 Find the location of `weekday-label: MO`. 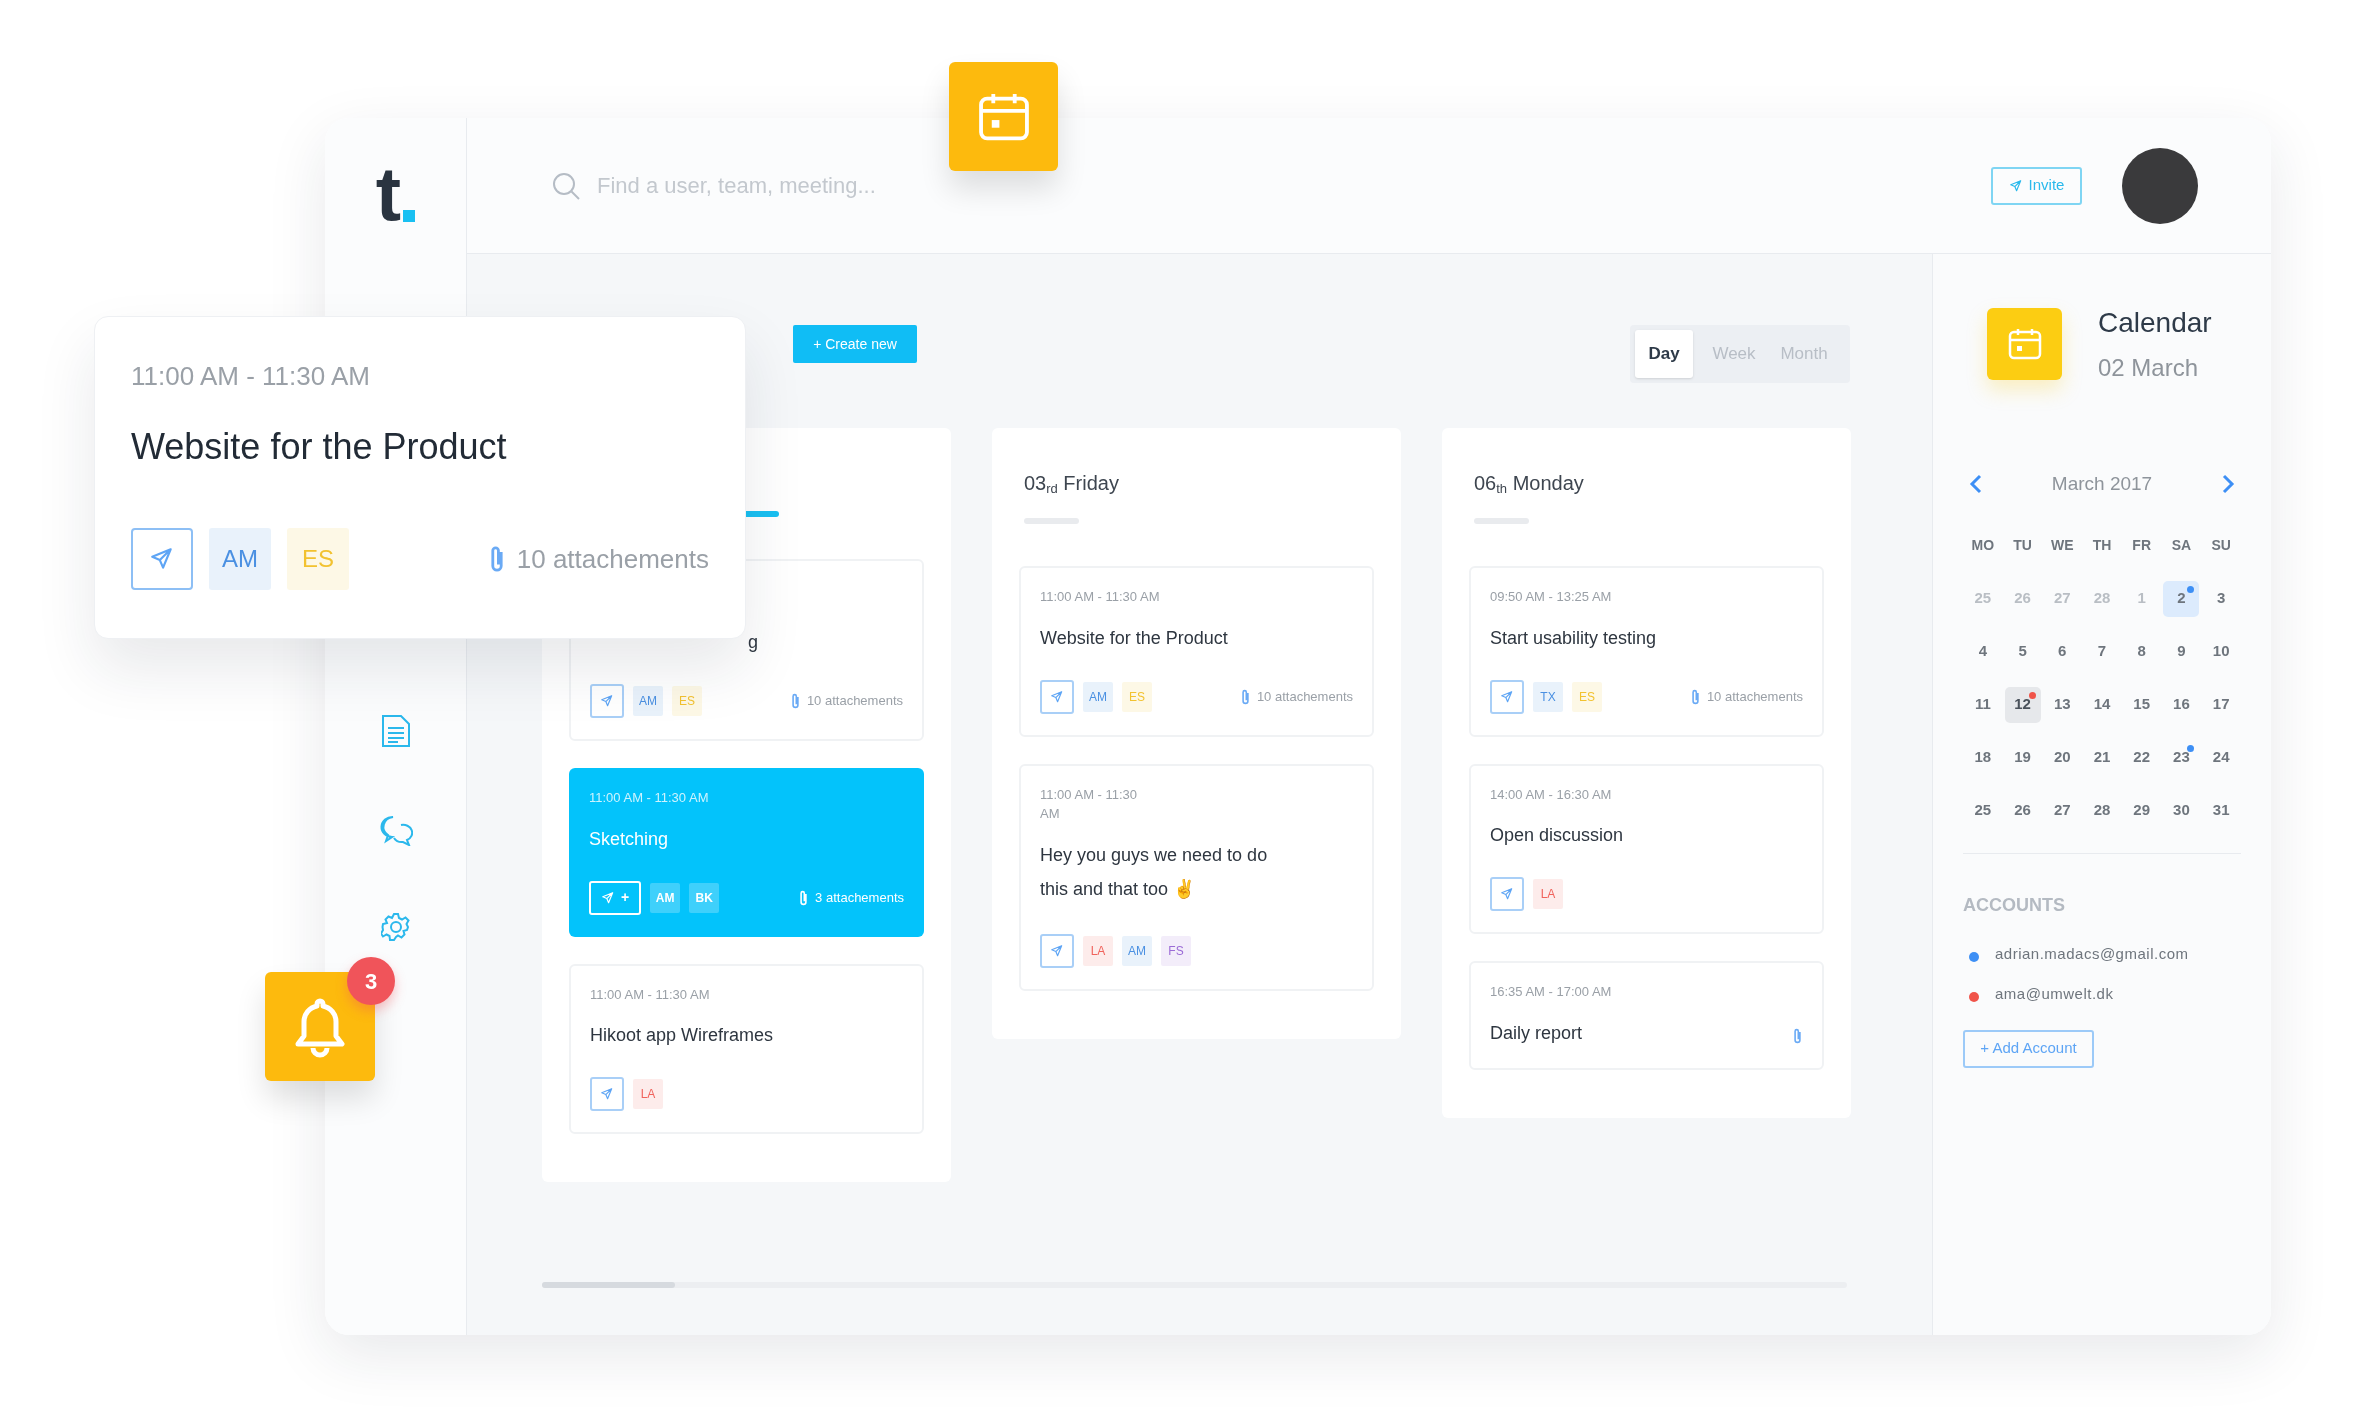

weekday-label: MO is located at coordinates (1983, 545).